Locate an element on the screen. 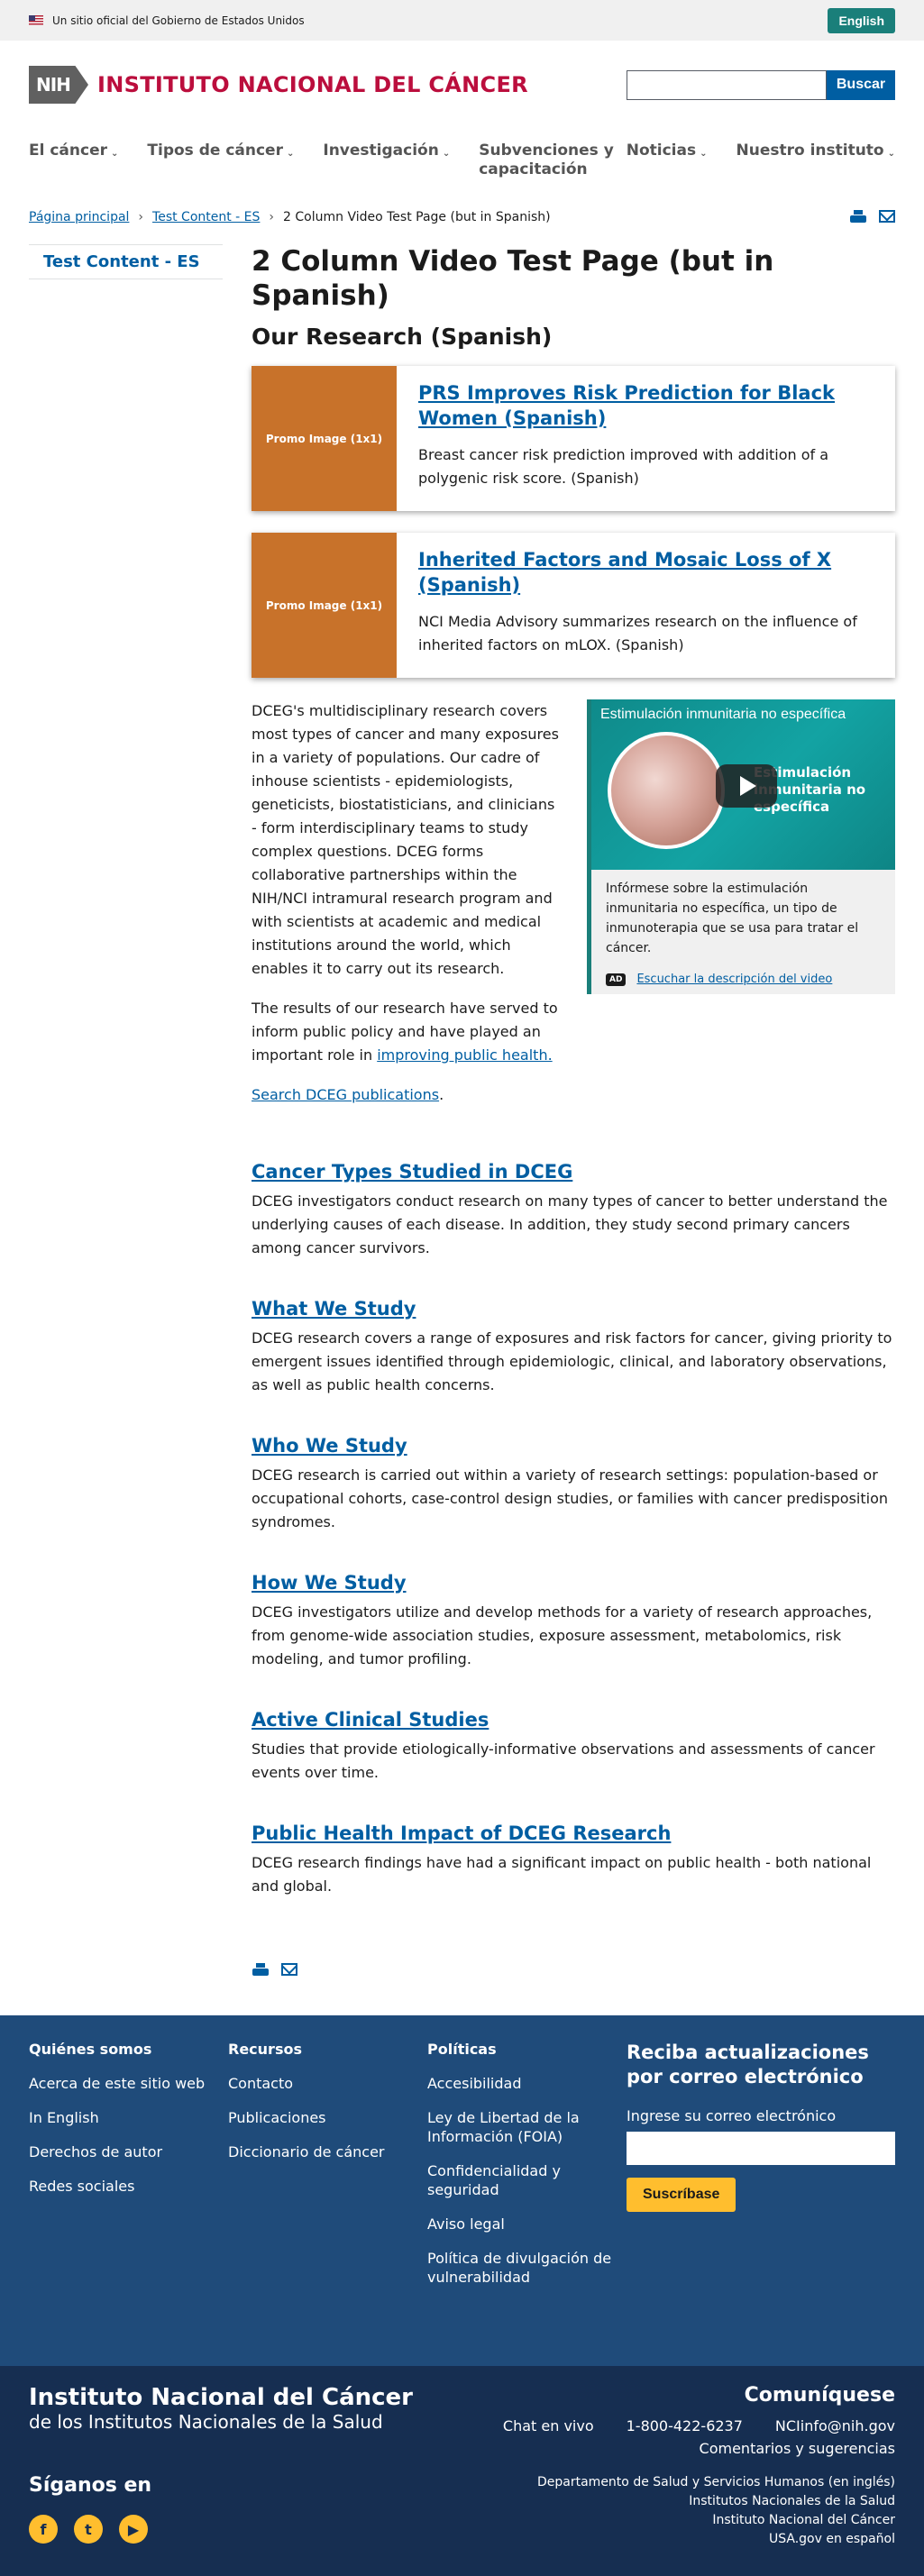  subscribe-button: Suscríbase is located at coordinates (681, 2195).